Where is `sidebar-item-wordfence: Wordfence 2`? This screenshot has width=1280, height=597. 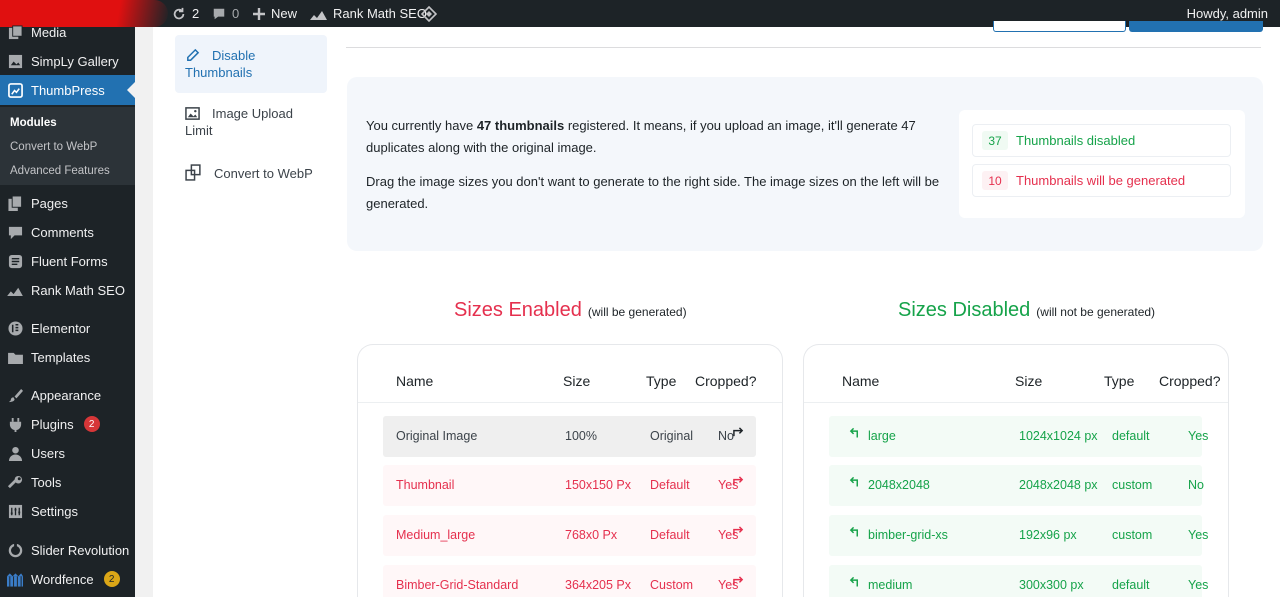 sidebar-item-wordfence: Wordfence 2 is located at coordinates (67, 579).